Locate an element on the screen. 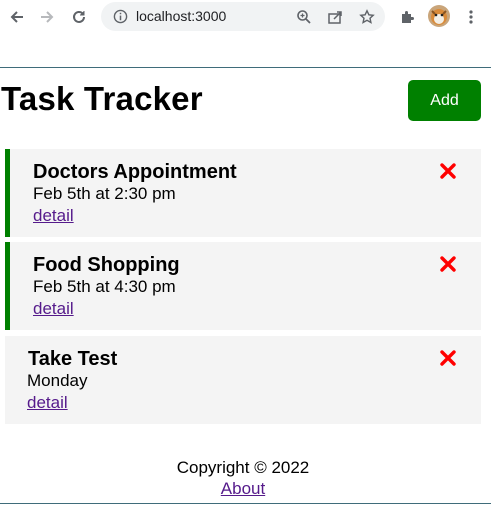 The height and width of the screenshot is (527, 491). share-icon is located at coordinates (334, 16).